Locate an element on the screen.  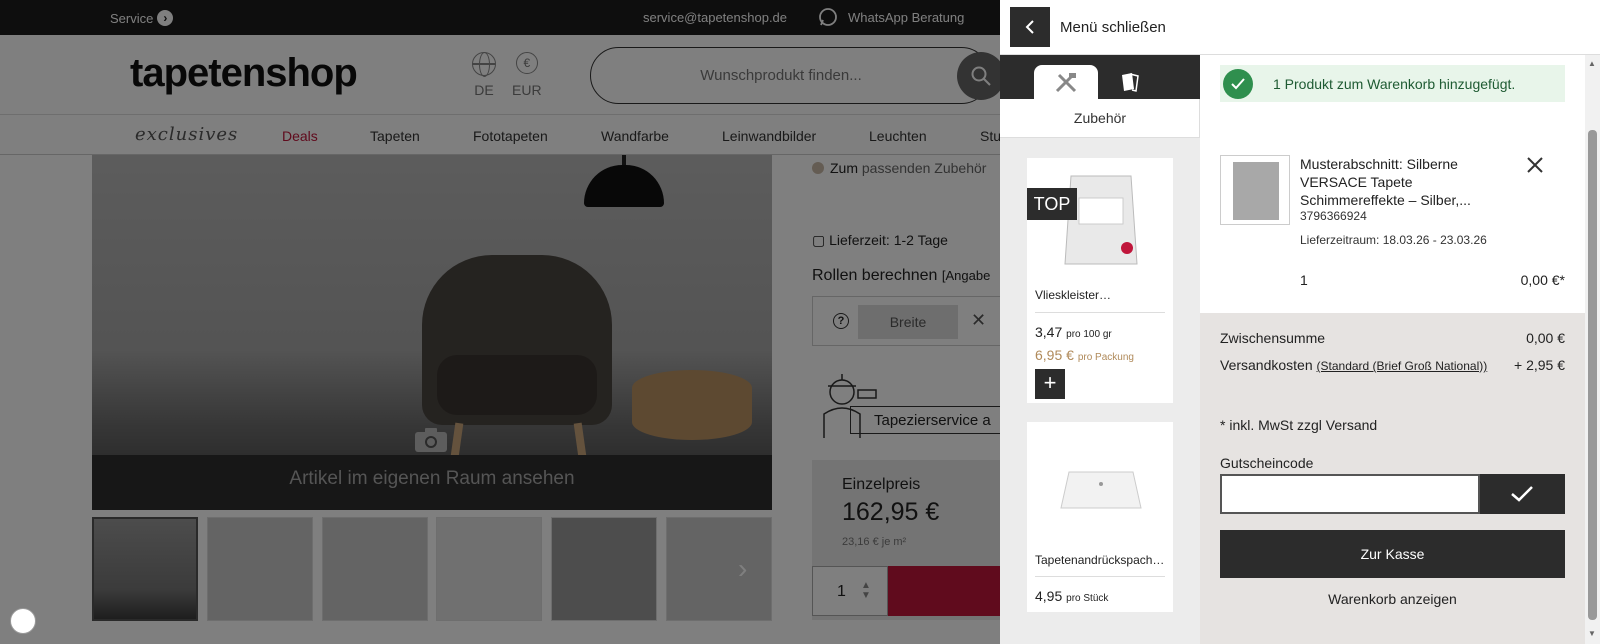
spatula-product-image is located at coordinates (1101, 490).